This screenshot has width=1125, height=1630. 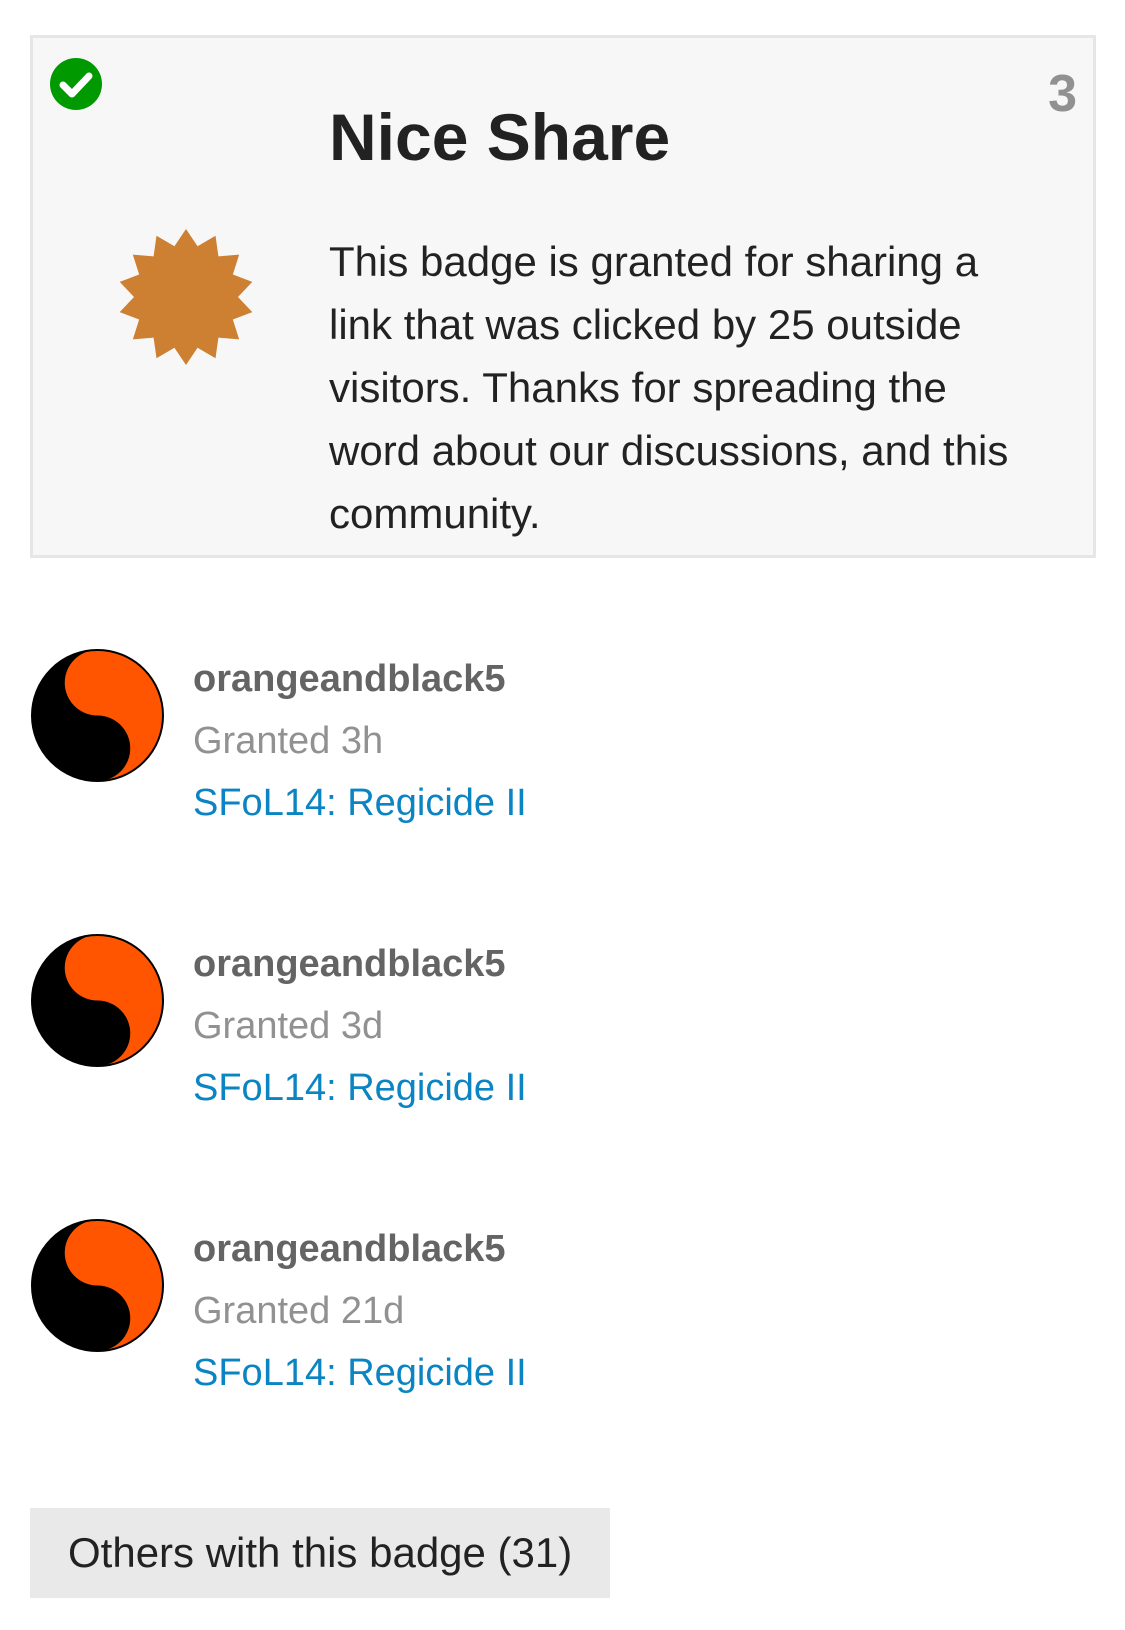 I want to click on check-circle-icon, so click(x=76, y=84).